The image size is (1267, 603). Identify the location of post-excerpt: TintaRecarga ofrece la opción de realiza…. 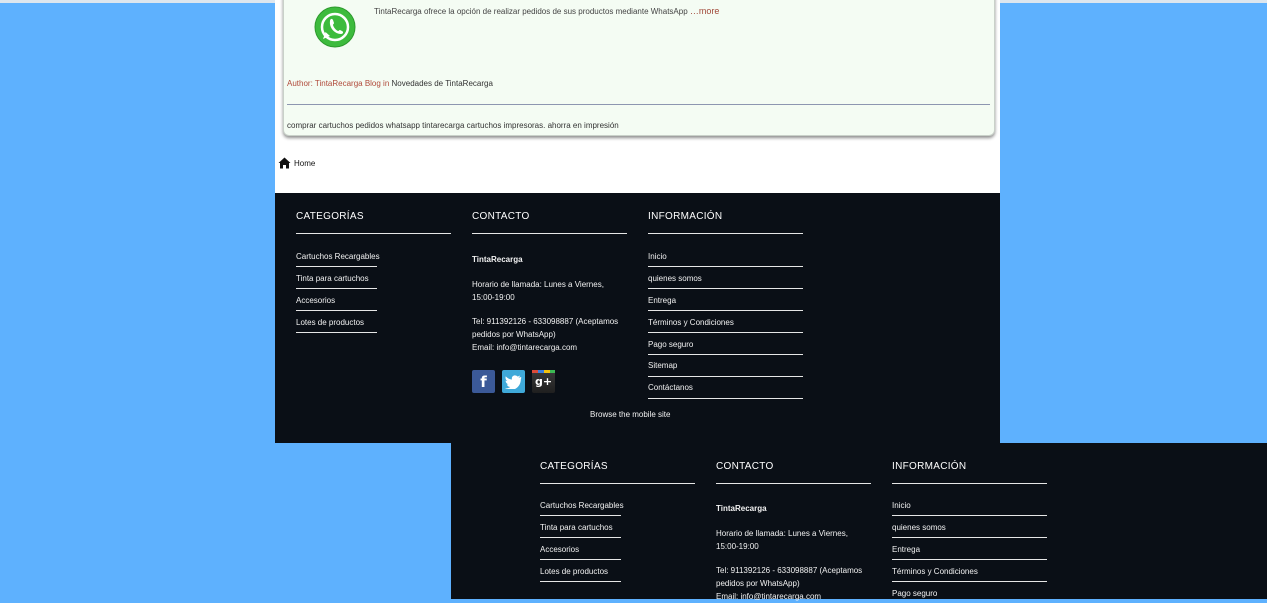
(546, 11).